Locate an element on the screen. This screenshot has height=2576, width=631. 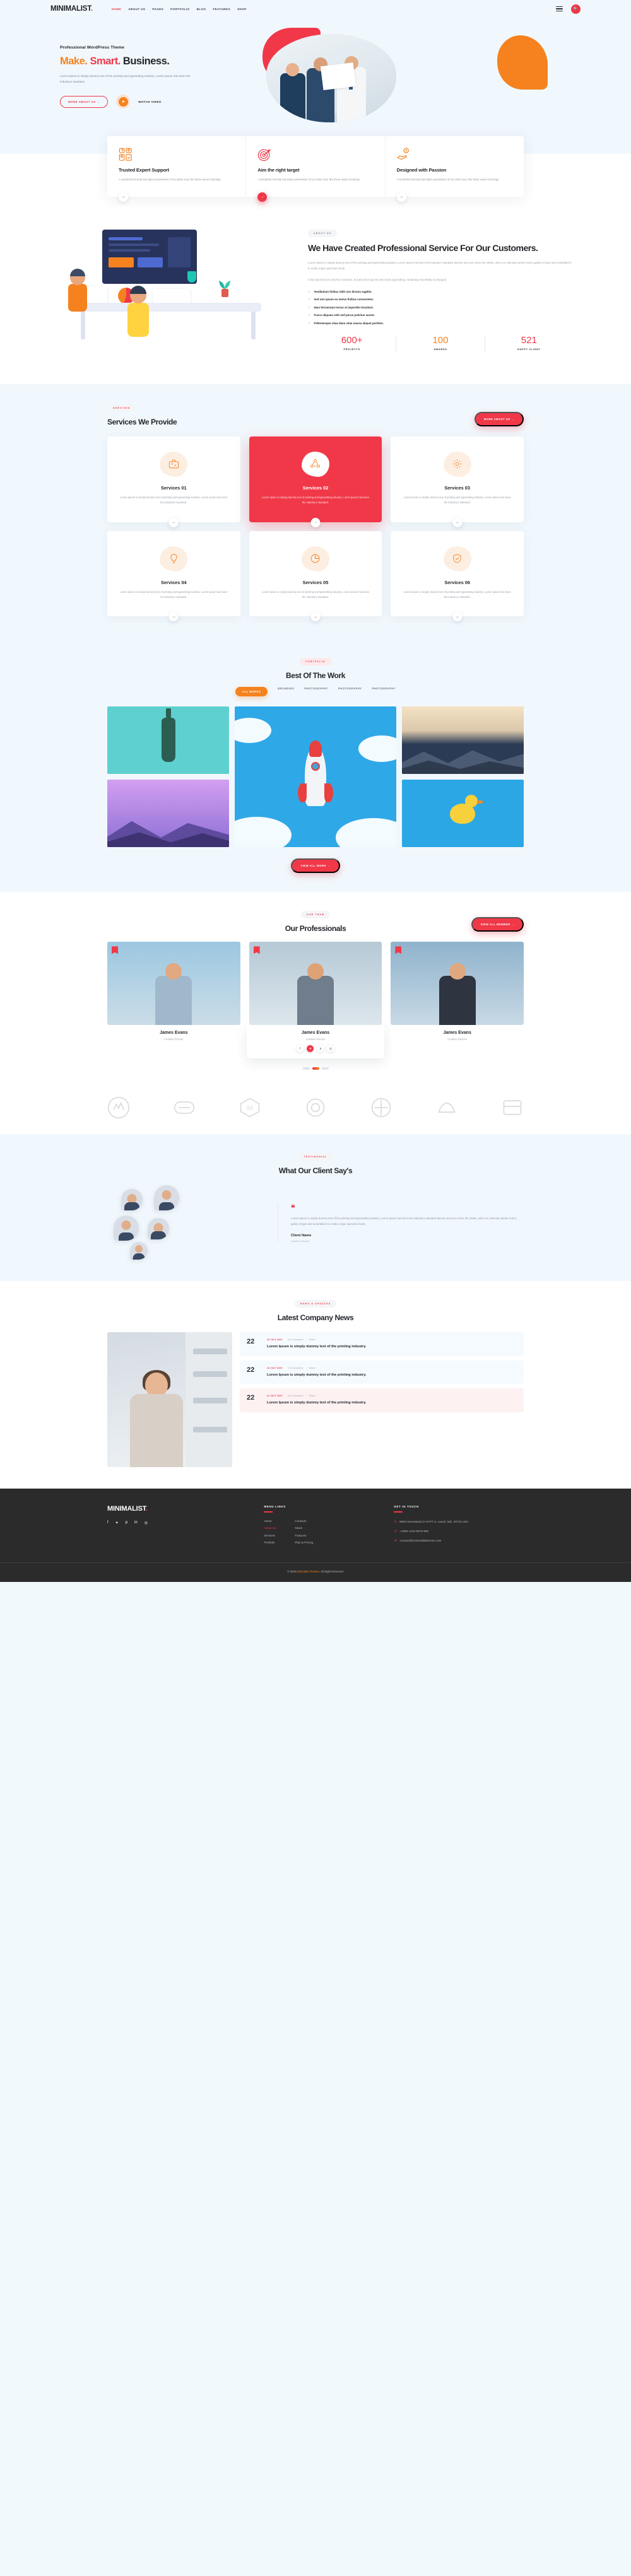
portfolio-item-bottle-artwork is located at coordinates (169, 740).